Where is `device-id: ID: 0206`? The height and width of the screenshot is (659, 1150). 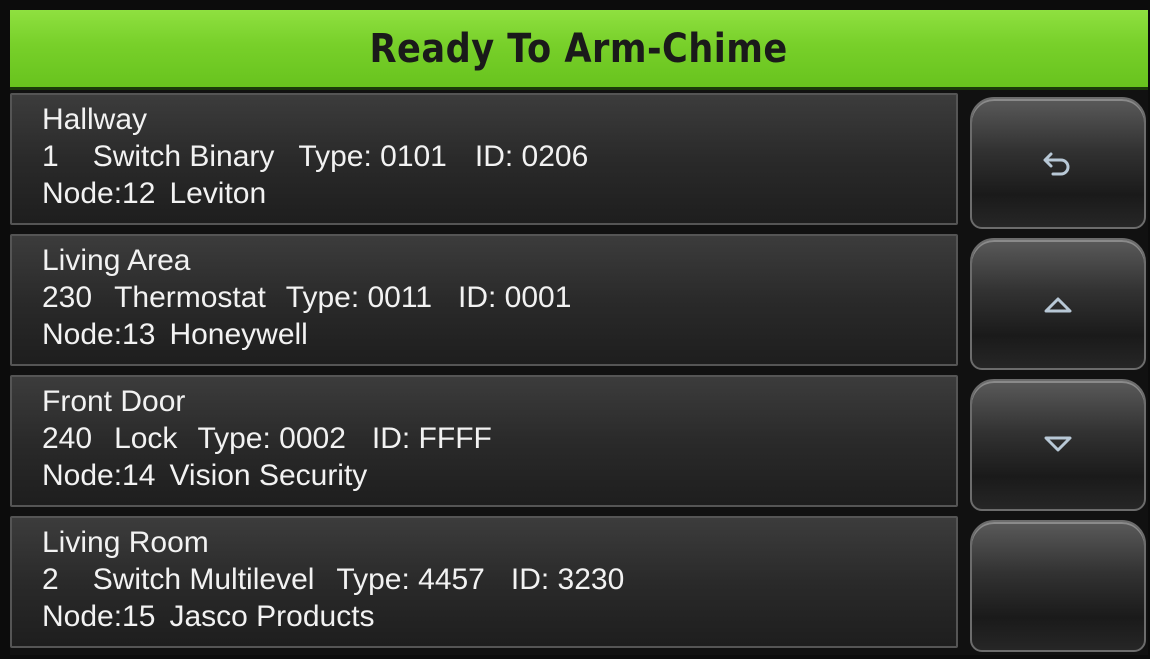 device-id: ID: 0206 is located at coordinates (531, 156).